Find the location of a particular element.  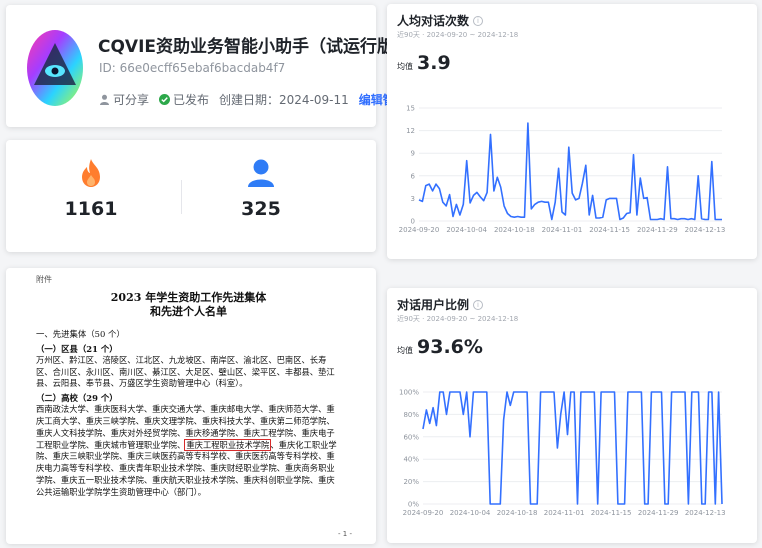

user-count: 325 is located at coordinates (261, 209).